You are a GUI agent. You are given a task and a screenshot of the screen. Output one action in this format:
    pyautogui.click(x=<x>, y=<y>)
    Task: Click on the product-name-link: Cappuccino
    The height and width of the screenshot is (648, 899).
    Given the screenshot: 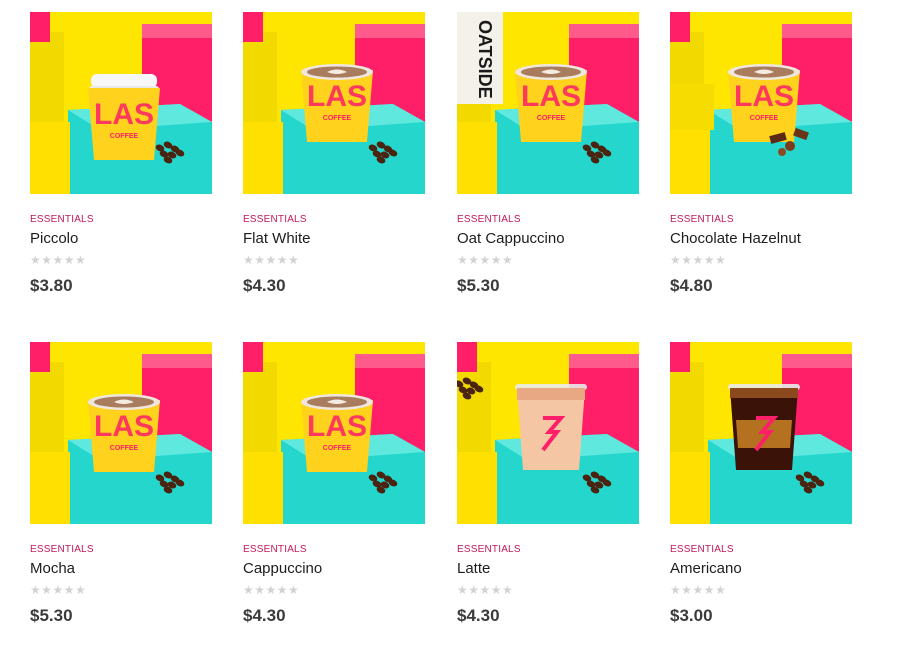 What is the action you would take?
    pyautogui.click(x=282, y=568)
    